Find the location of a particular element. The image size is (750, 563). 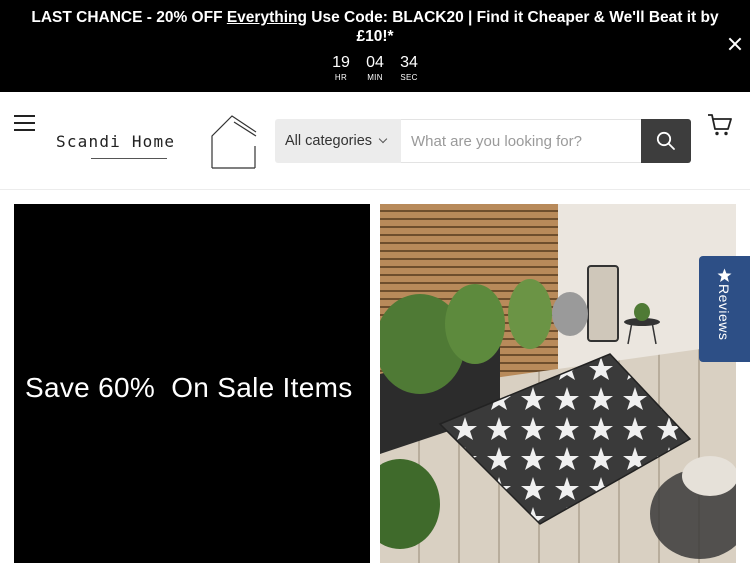

close-icon is located at coordinates (735, 44).